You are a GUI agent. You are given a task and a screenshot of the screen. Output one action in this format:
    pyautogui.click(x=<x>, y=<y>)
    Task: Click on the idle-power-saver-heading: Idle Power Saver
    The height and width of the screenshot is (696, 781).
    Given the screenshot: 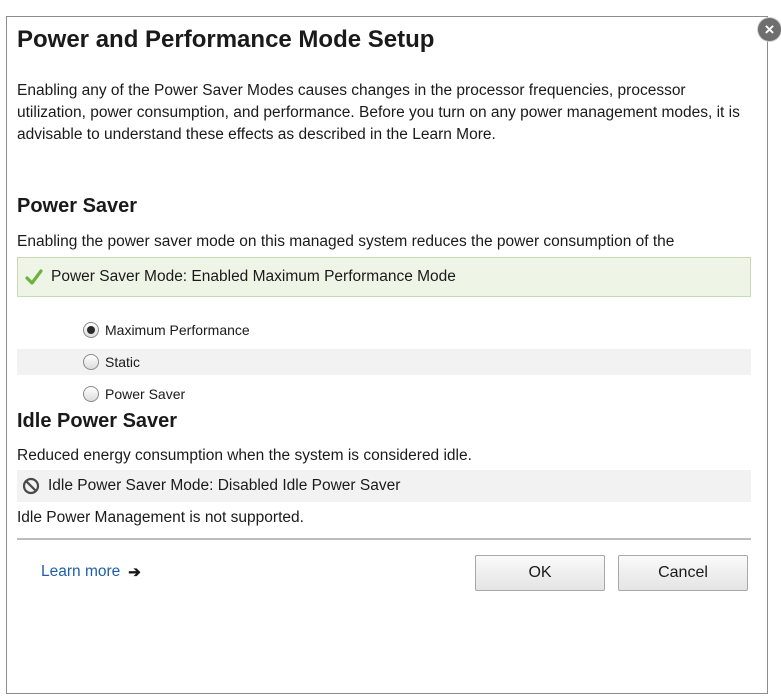 What is the action you would take?
    pyautogui.click(x=97, y=421)
    